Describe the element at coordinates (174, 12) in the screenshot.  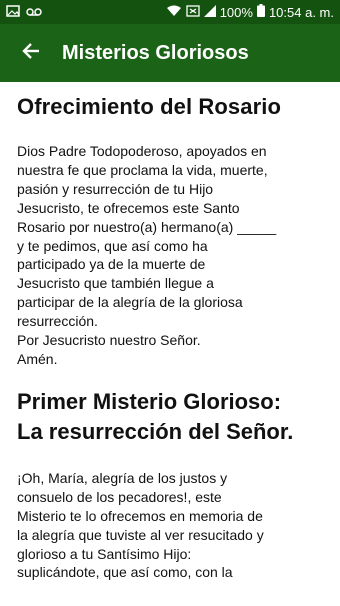
I see `wifi-icon` at that location.